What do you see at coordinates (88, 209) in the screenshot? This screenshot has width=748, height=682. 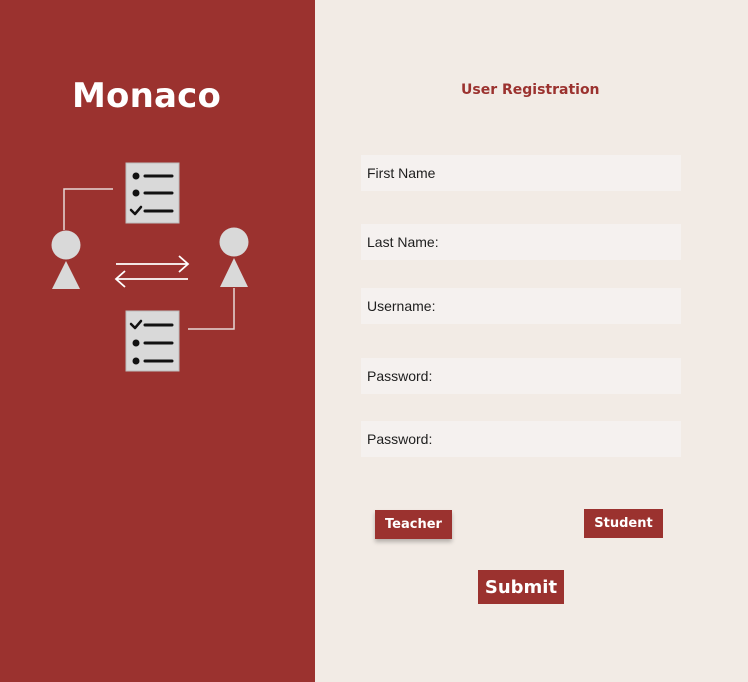 I see `connector-line-top` at bounding box center [88, 209].